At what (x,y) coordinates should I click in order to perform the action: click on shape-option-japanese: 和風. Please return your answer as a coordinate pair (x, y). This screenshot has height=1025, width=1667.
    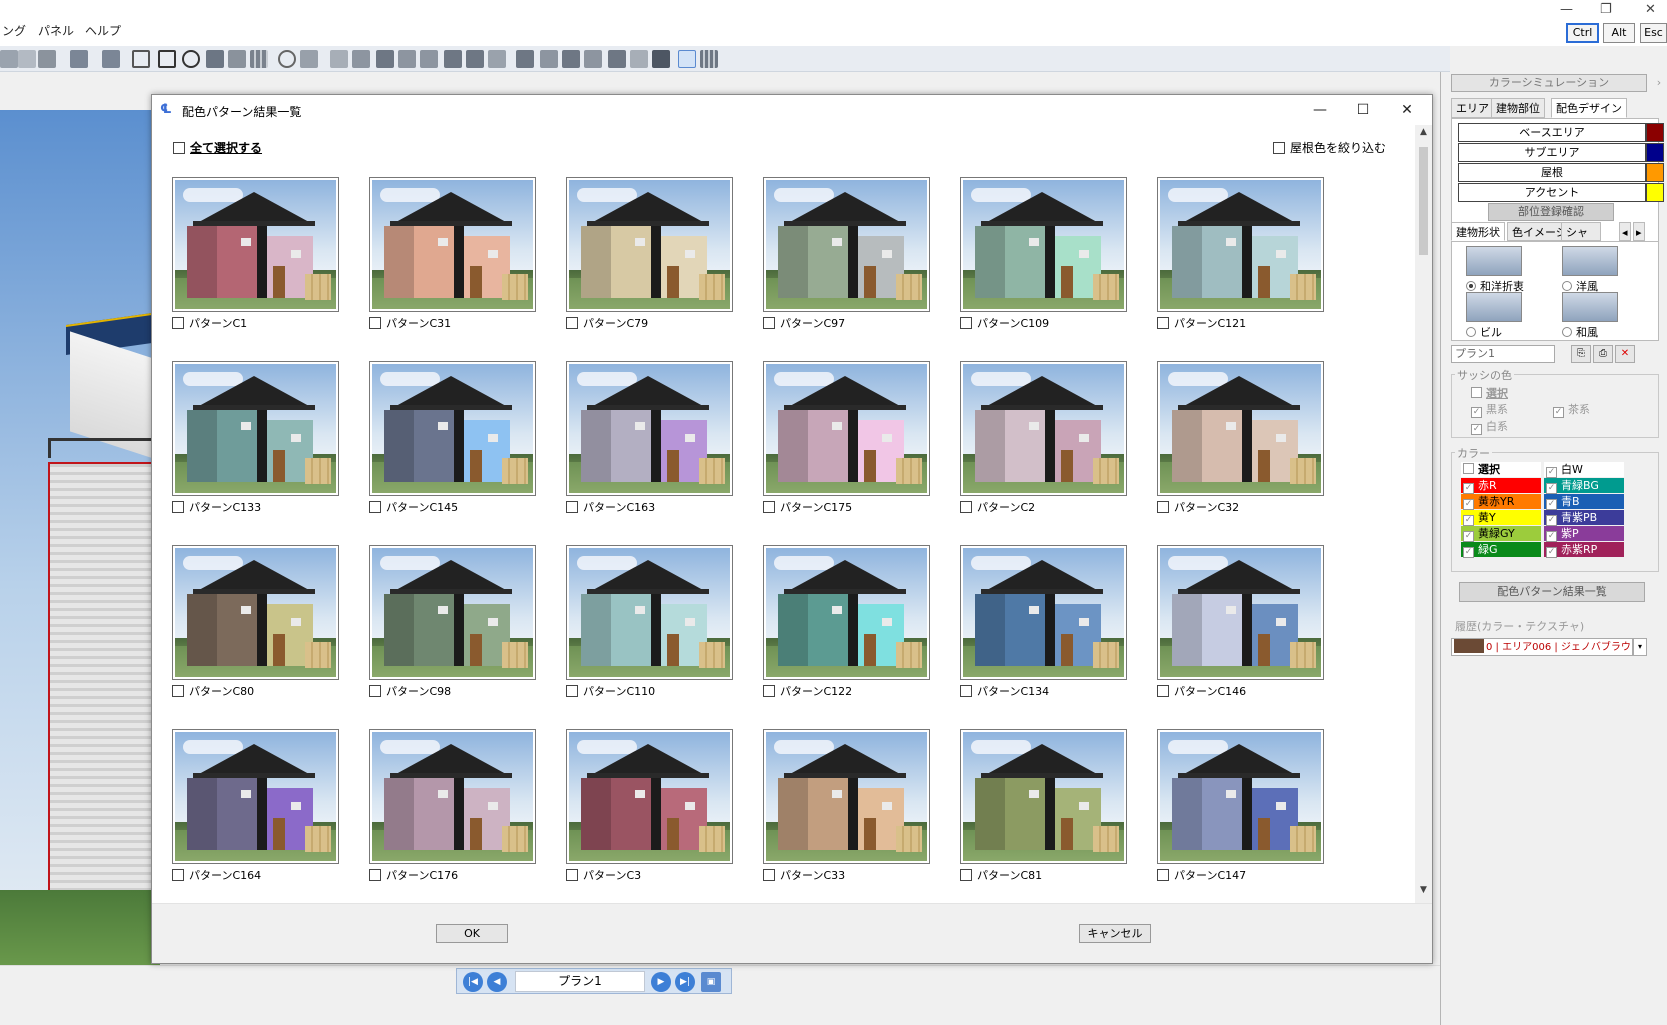
    Looking at the image, I should click on (1580, 332).